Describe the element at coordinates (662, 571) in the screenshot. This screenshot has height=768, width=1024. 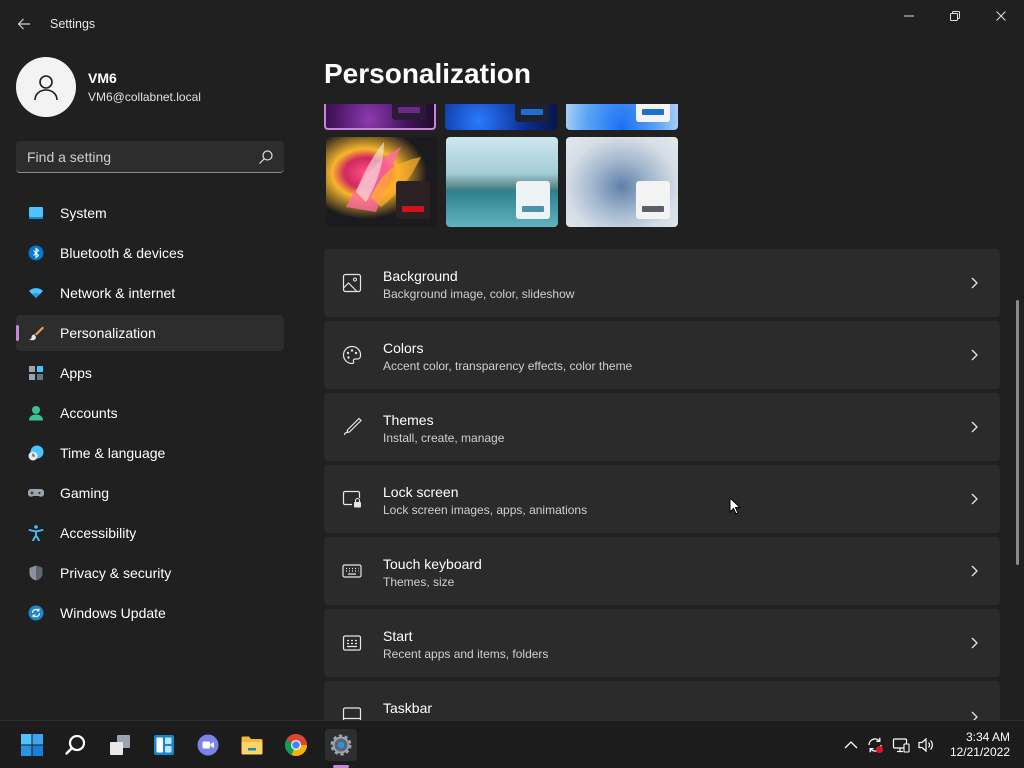
I see `setting-row-touch-keyboard: Touch keyboard Themes, size` at that location.